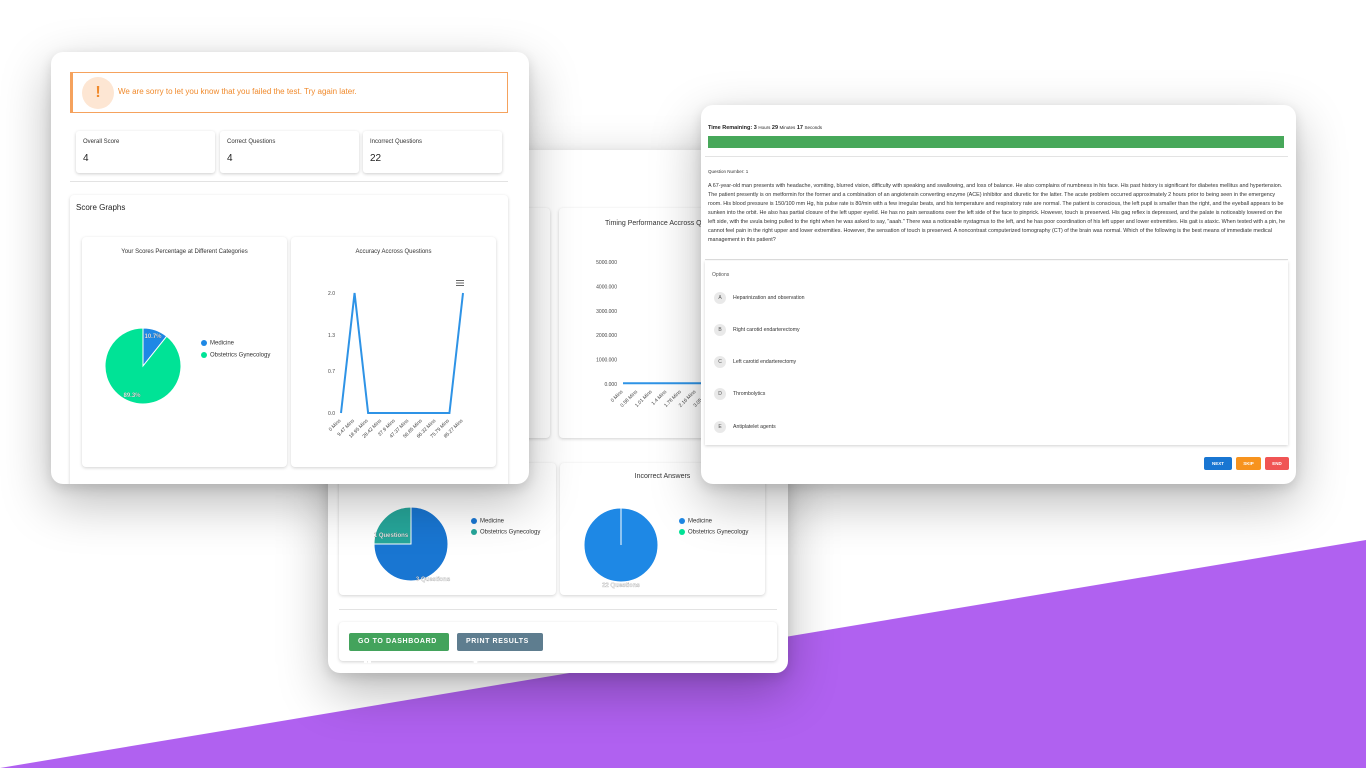 Image resolution: width=1366 pixels, height=768 pixels. Describe the element at coordinates (132, 396) in the screenshot. I see `pie-data-label: 89.3%` at that location.